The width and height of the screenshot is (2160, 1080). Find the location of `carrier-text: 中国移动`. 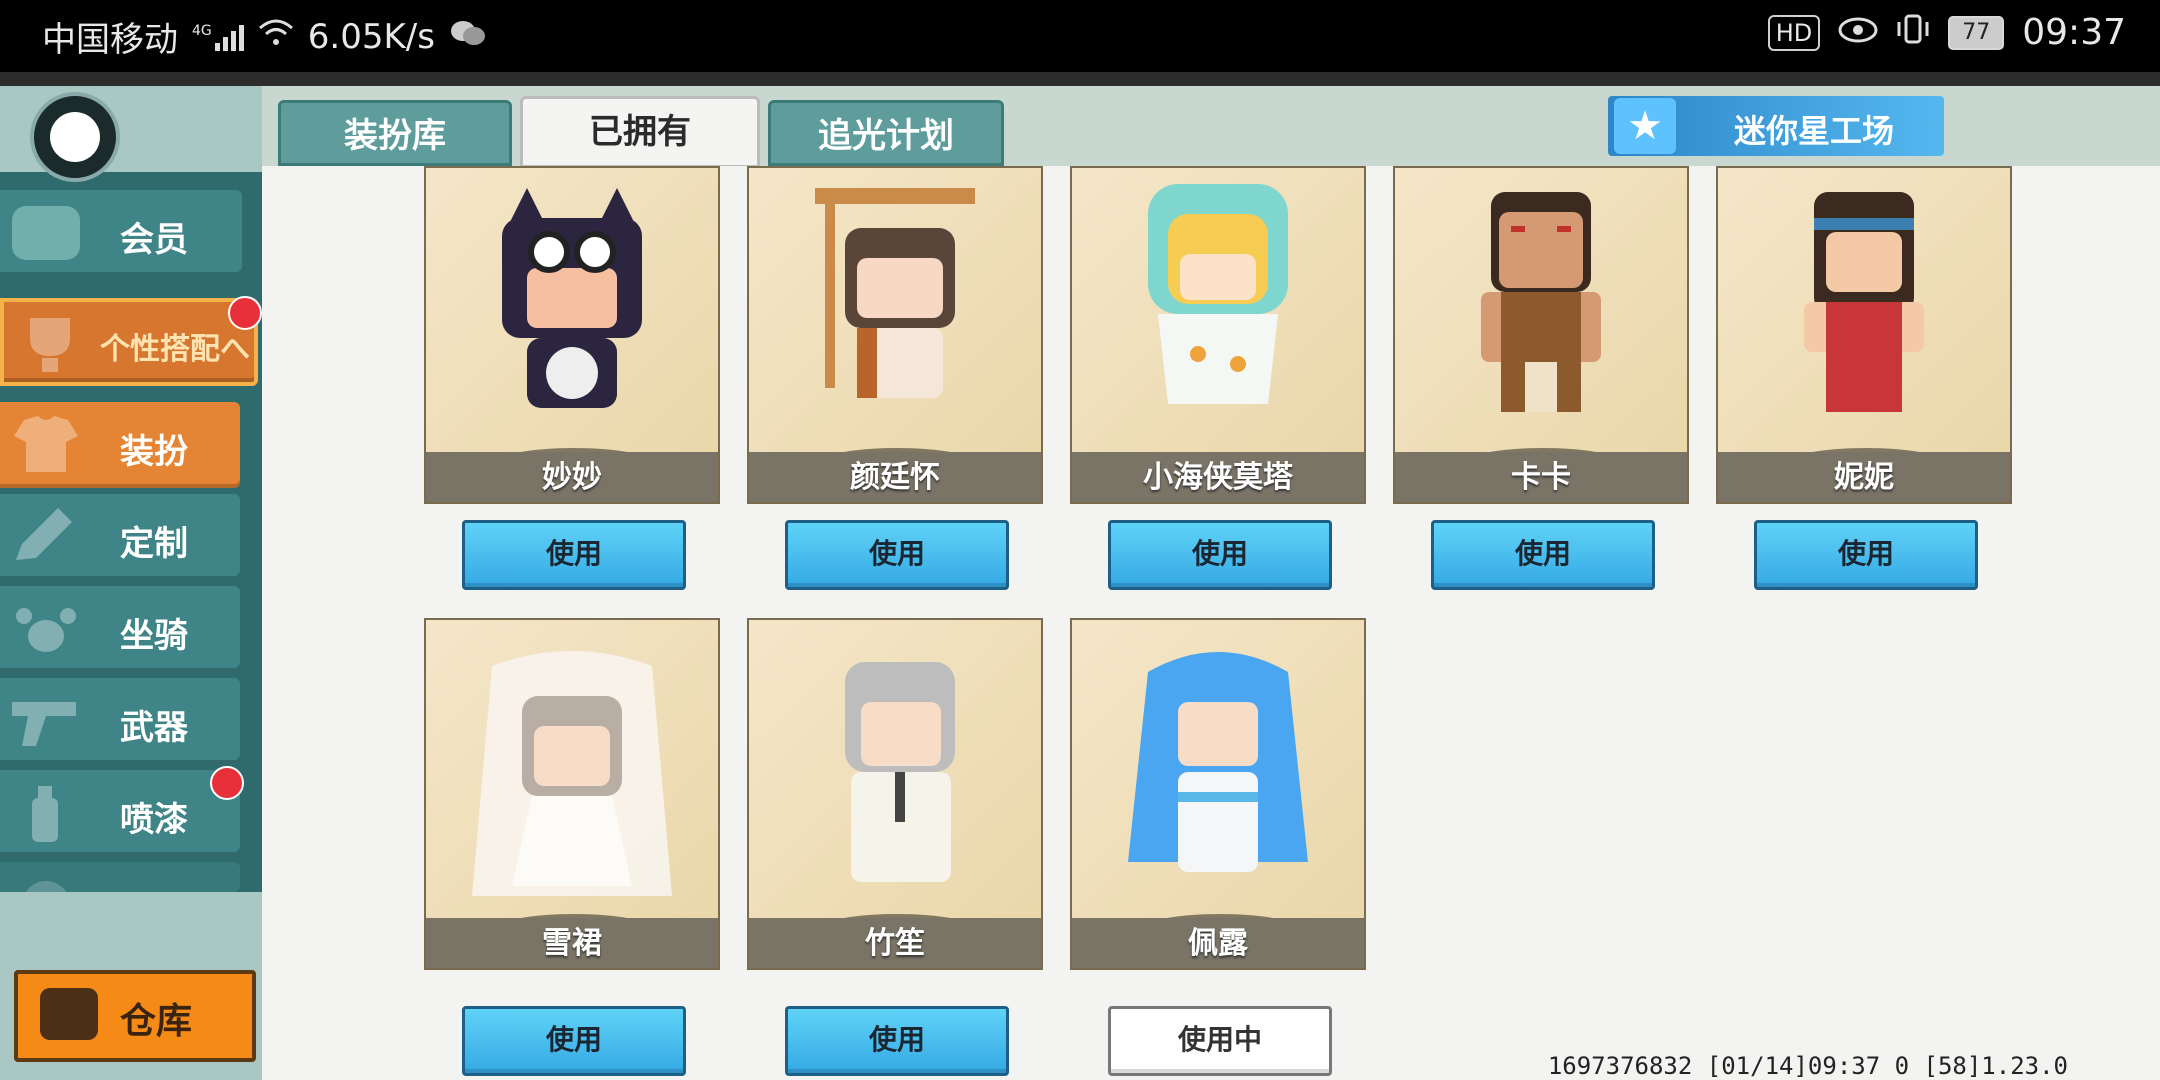

carrier-text: 中国移动 is located at coordinates (110, 40).